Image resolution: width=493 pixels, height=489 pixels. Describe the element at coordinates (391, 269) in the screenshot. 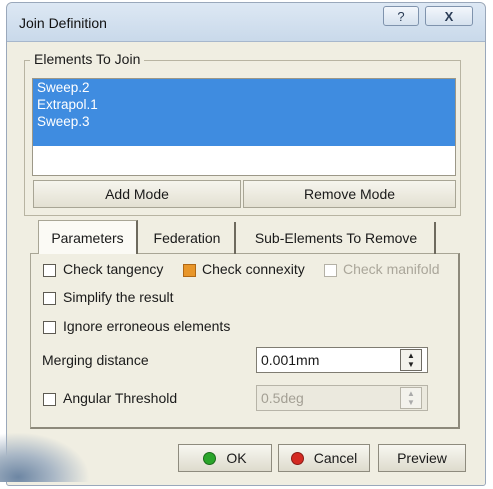

I see `check-manifold-label: Check manifold` at that location.